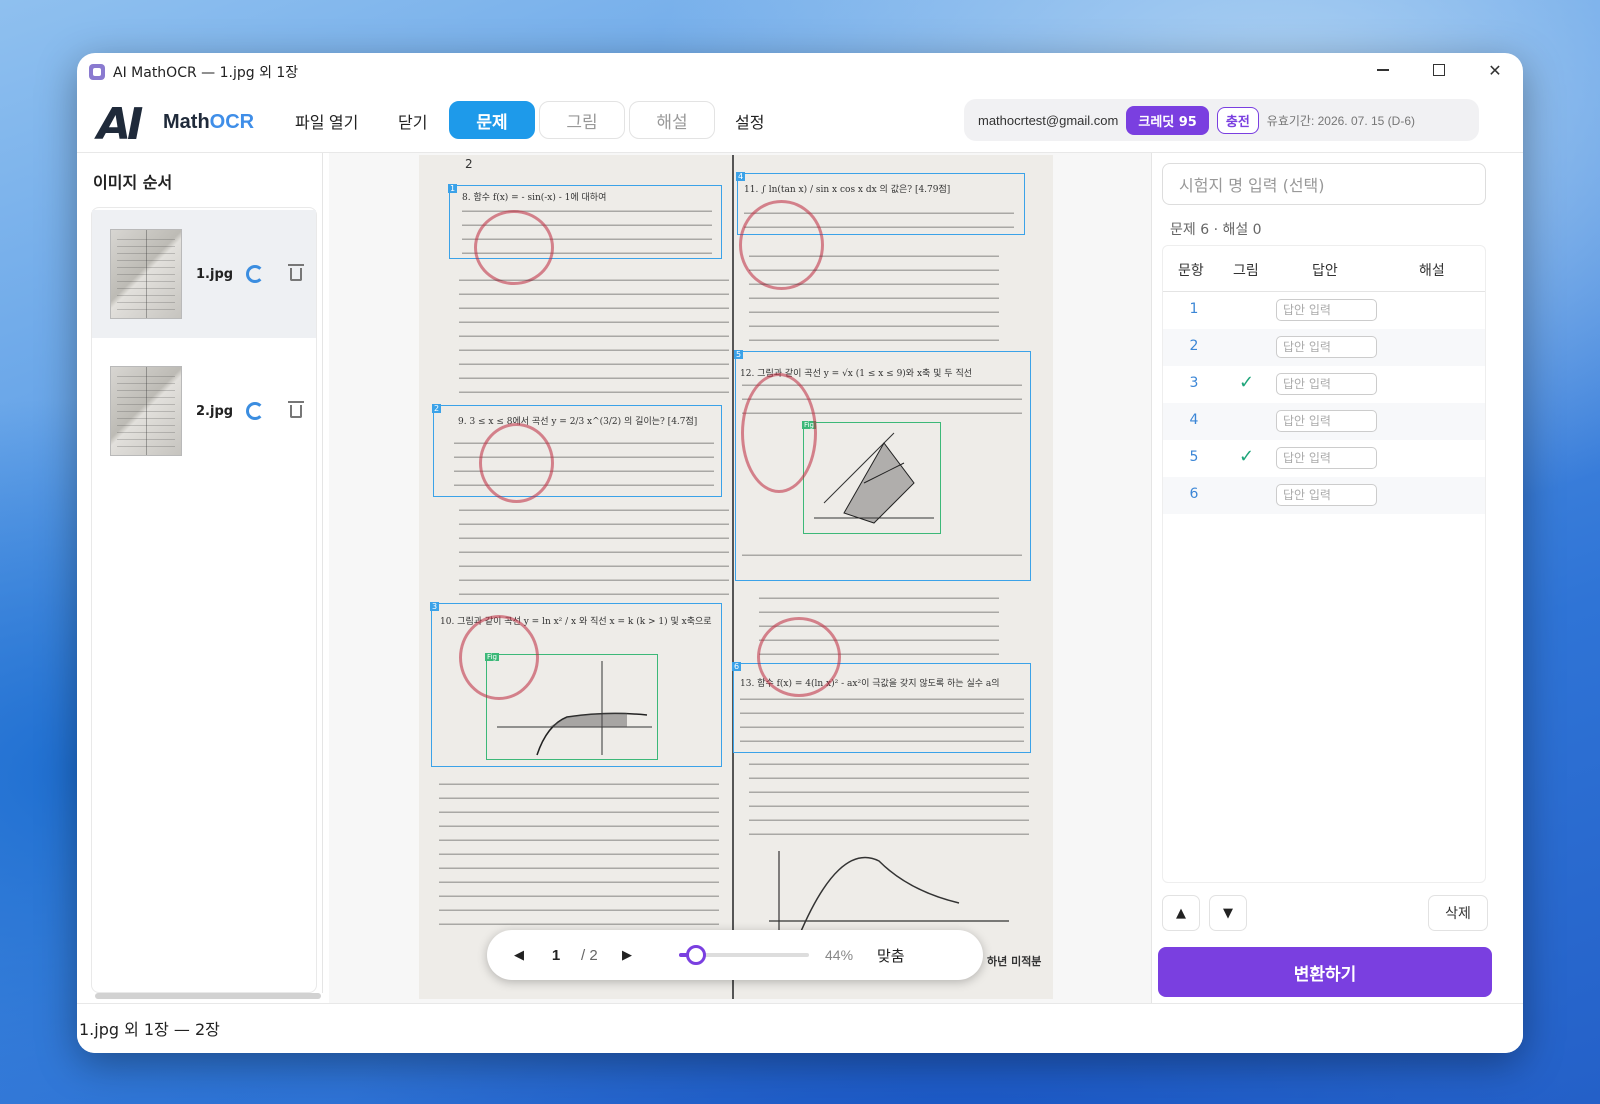  What do you see at coordinates (1432, 271) in the screenshot?
I see `header-explain: 해설` at bounding box center [1432, 271].